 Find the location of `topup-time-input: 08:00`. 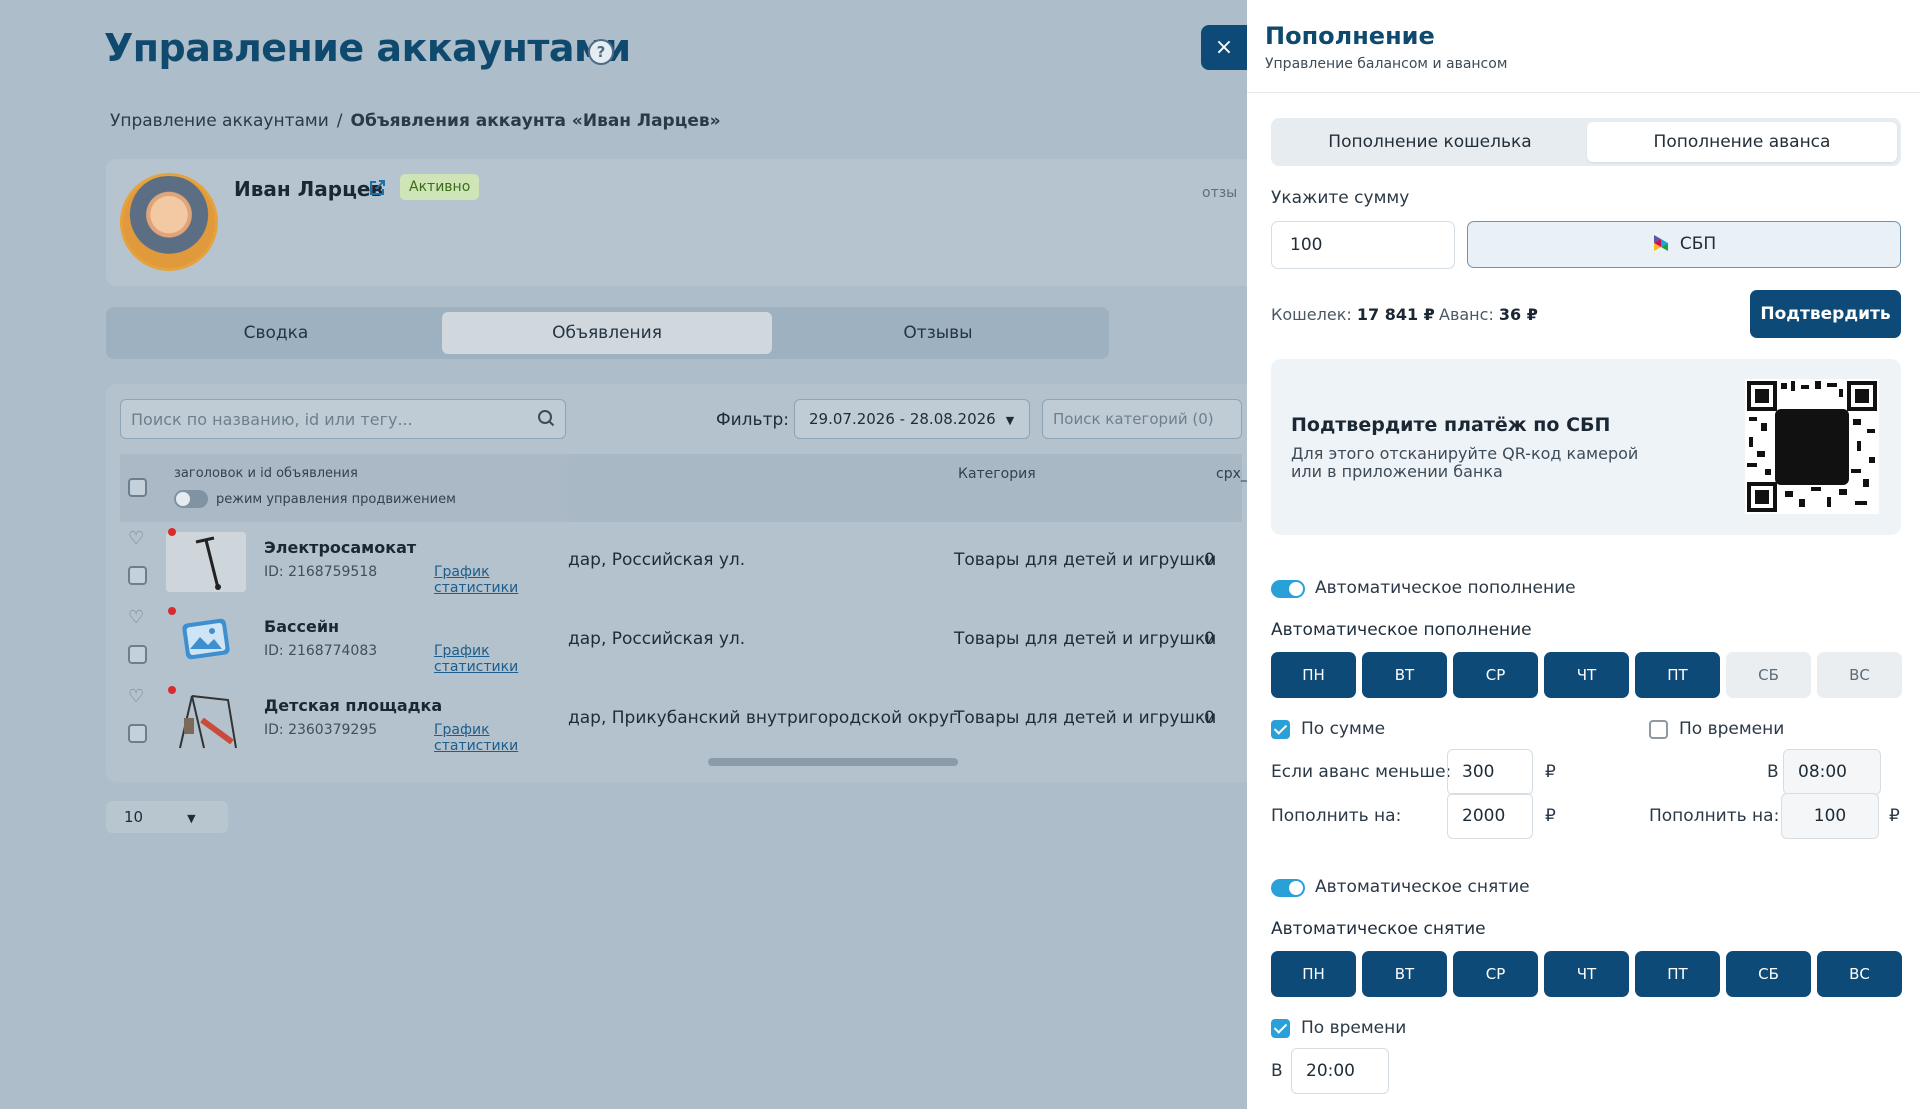

topup-time-input: 08:00 is located at coordinates (1832, 772).